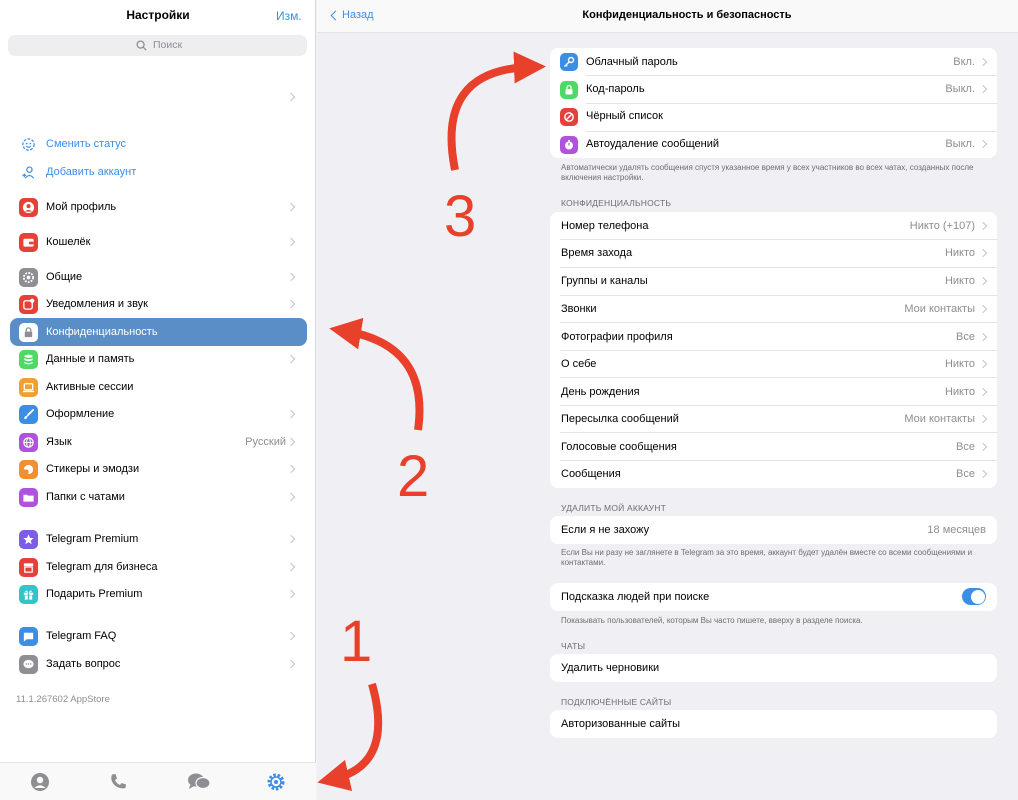 The width and height of the screenshot is (1018, 800). Describe the element at coordinates (28, 359) in the screenshot. I see `database-icon` at that location.